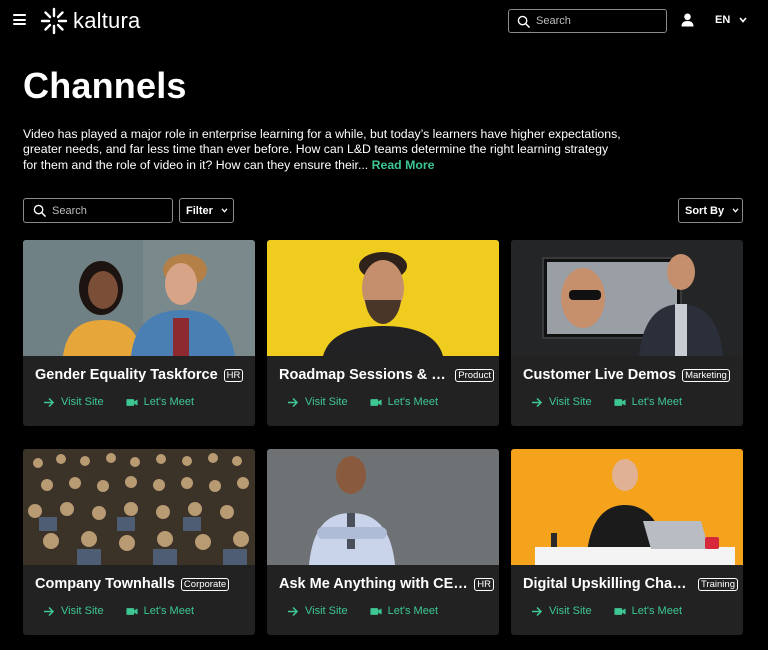 This screenshot has width=768, height=650. What do you see at coordinates (599, 375) in the screenshot?
I see `card-title: Customer Live Demos` at bounding box center [599, 375].